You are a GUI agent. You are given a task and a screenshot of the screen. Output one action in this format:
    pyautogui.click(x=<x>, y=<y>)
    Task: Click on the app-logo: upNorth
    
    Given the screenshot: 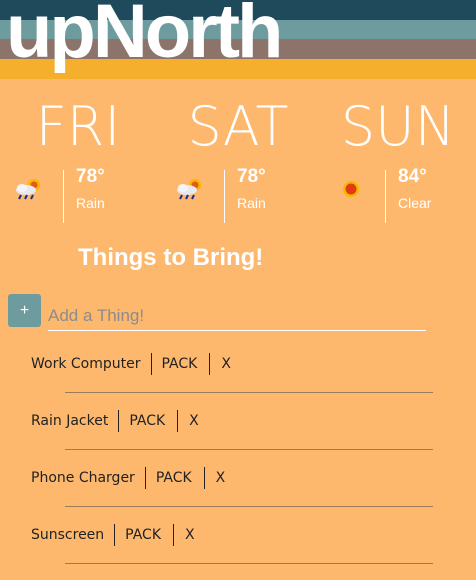 What is the action you would take?
    pyautogui.click(x=144, y=37)
    